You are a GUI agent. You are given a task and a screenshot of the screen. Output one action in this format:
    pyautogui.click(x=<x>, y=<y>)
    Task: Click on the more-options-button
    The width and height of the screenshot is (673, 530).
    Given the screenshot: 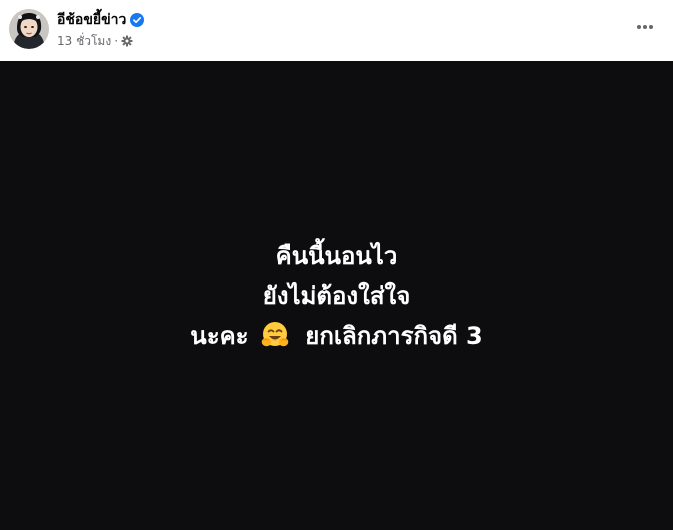 What is the action you would take?
    pyautogui.click(x=645, y=27)
    